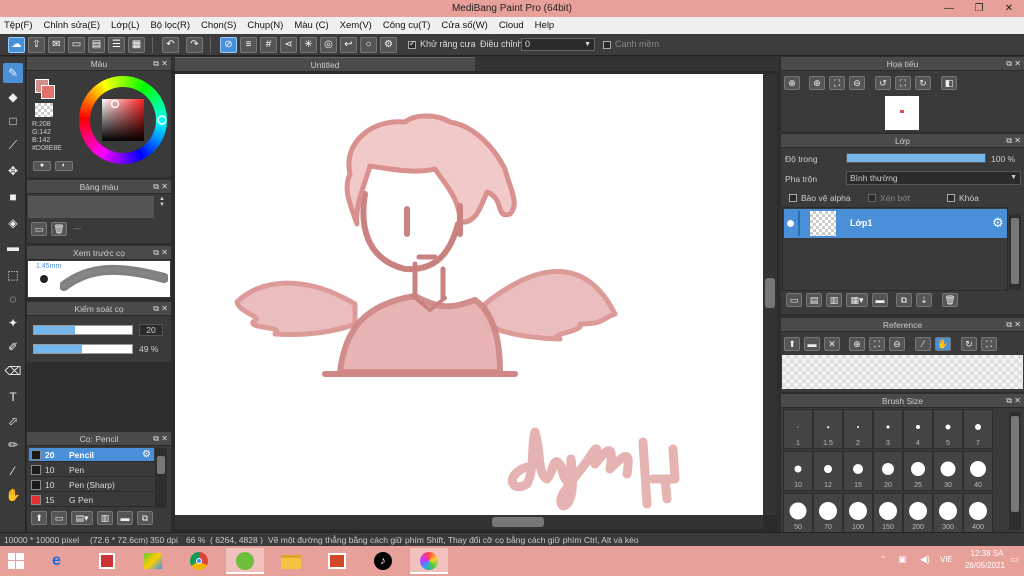 This screenshot has height=576, width=1024. What do you see at coordinates (798, 513) in the screenshot?
I see `brush-size-cell: 50` at bounding box center [798, 513].